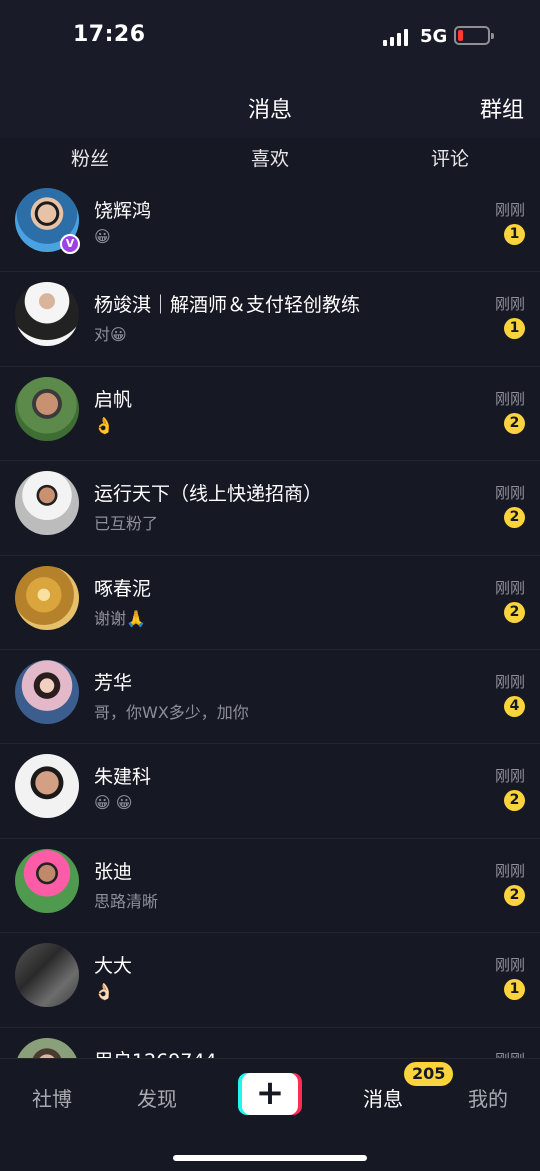 The image size is (540, 1171). Describe the element at coordinates (123, 777) in the screenshot. I see `contact-name: 朱建科` at that location.